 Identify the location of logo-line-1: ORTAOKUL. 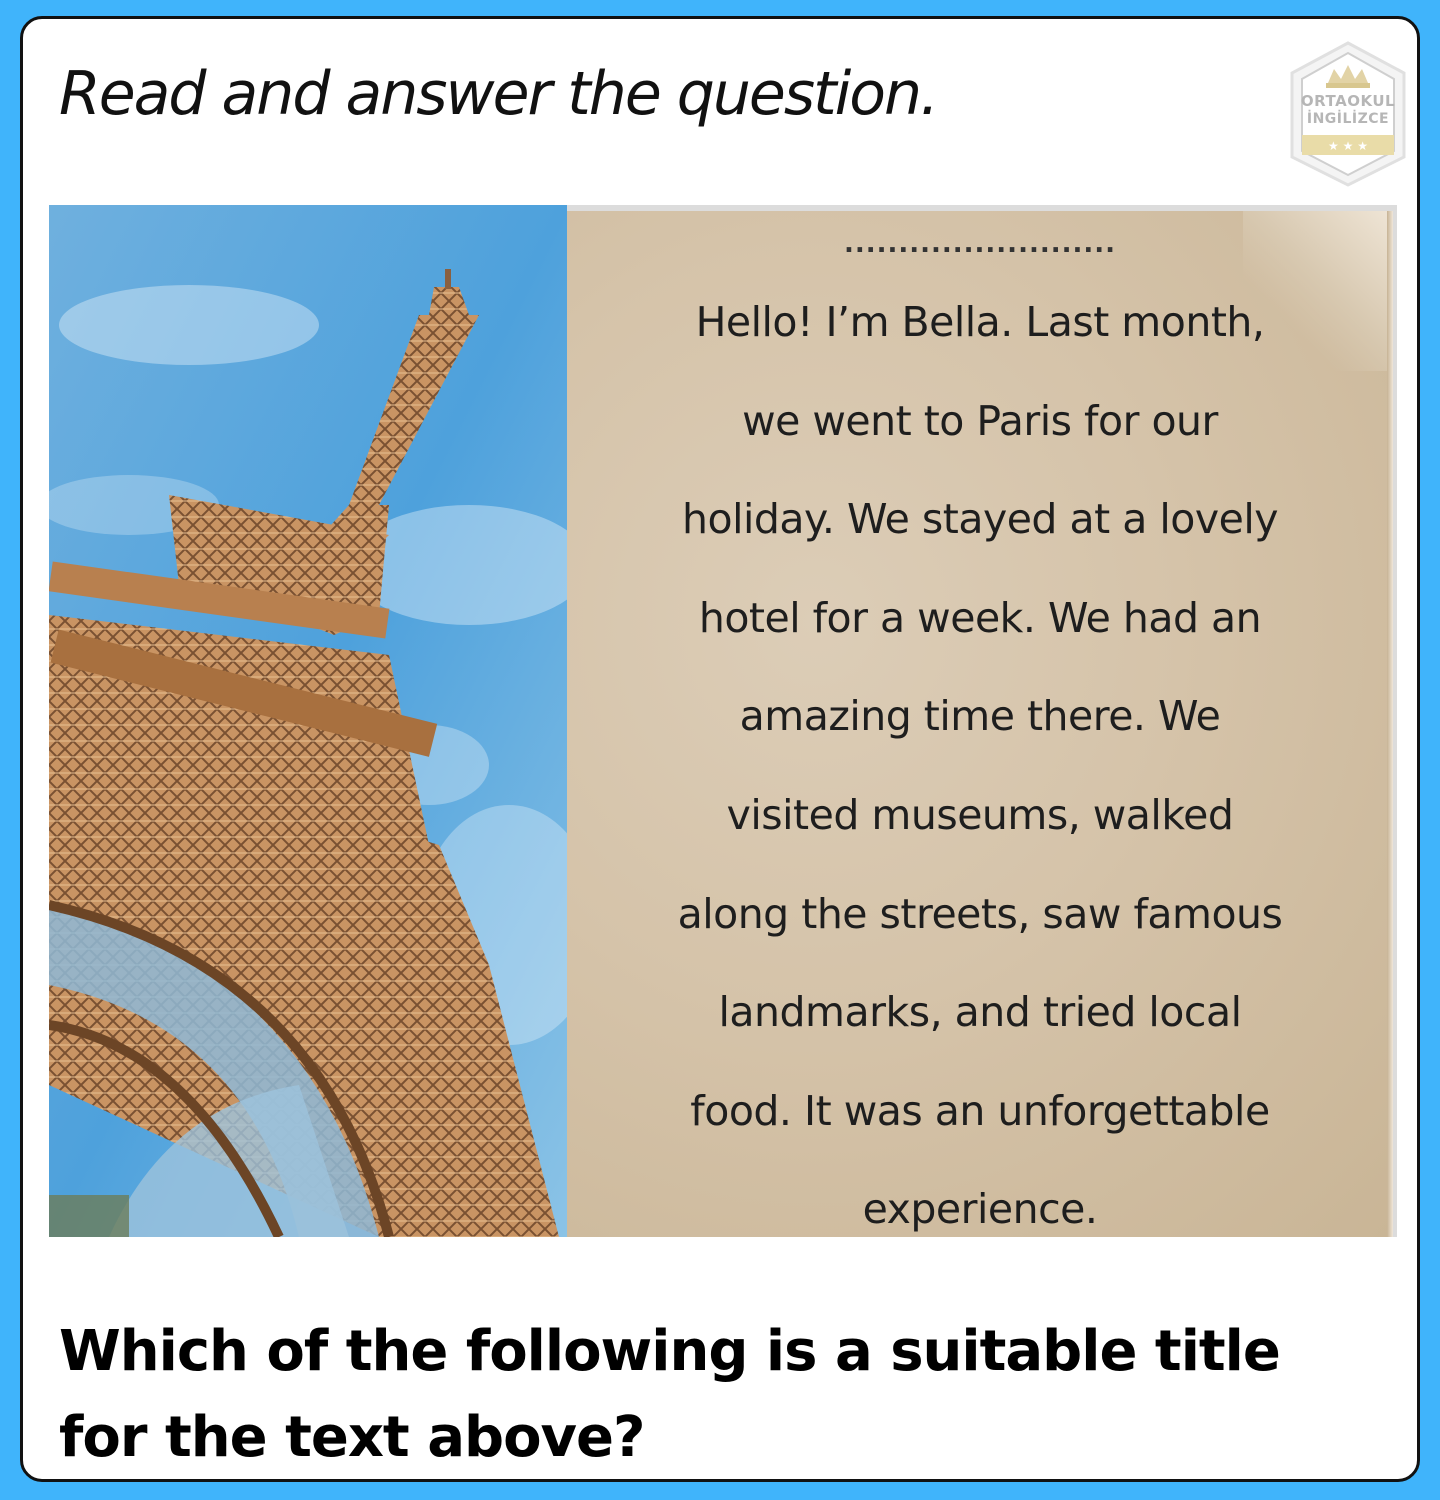
(1348, 101).